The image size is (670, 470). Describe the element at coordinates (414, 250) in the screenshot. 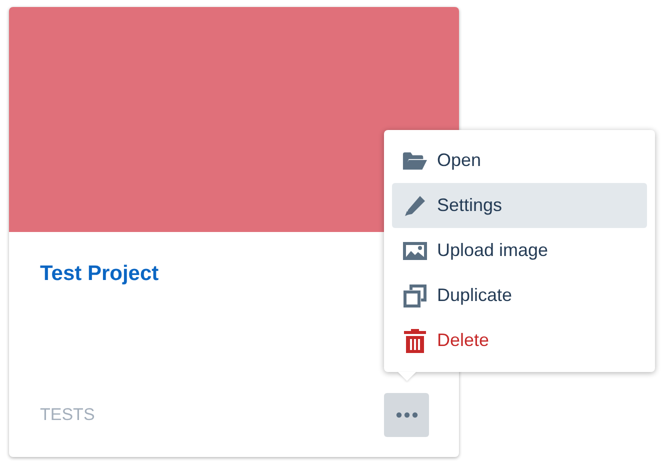

I see `image-icon` at that location.